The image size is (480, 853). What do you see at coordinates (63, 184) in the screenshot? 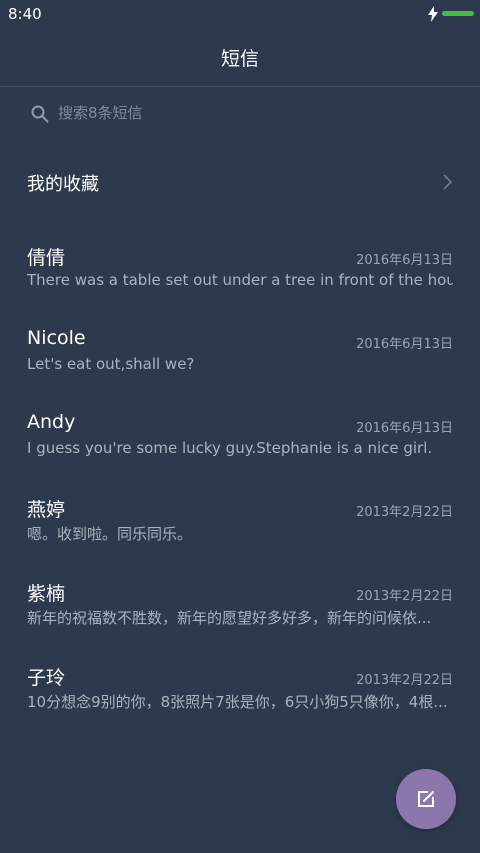
I see `favorites-label: 我的收藏` at bounding box center [63, 184].